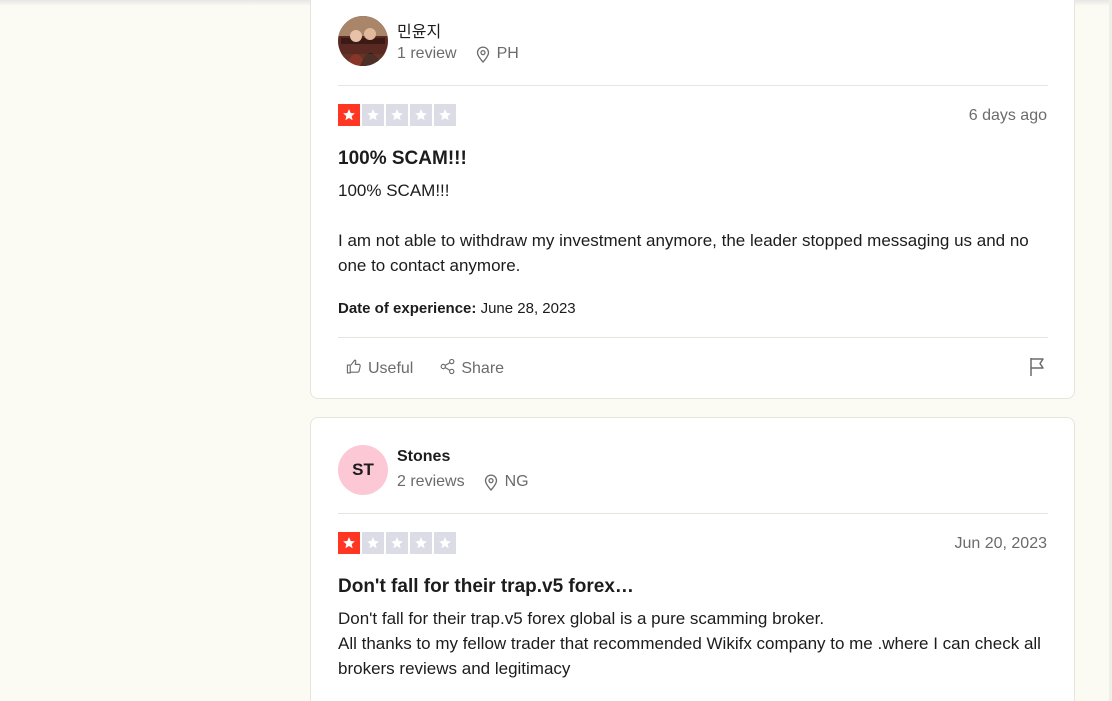  I want to click on date-of-experience: Date of experience: June 28, 2023, so click(457, 308).